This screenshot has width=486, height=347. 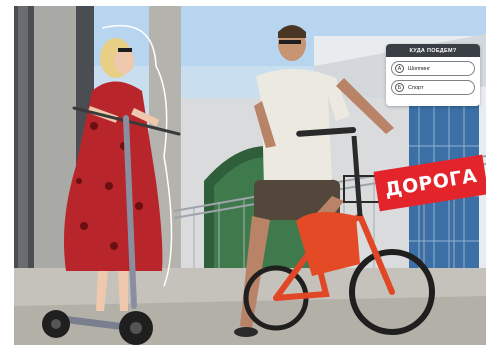 I want to click on option-label-sport: Спорт, so click(x=416, y=87).